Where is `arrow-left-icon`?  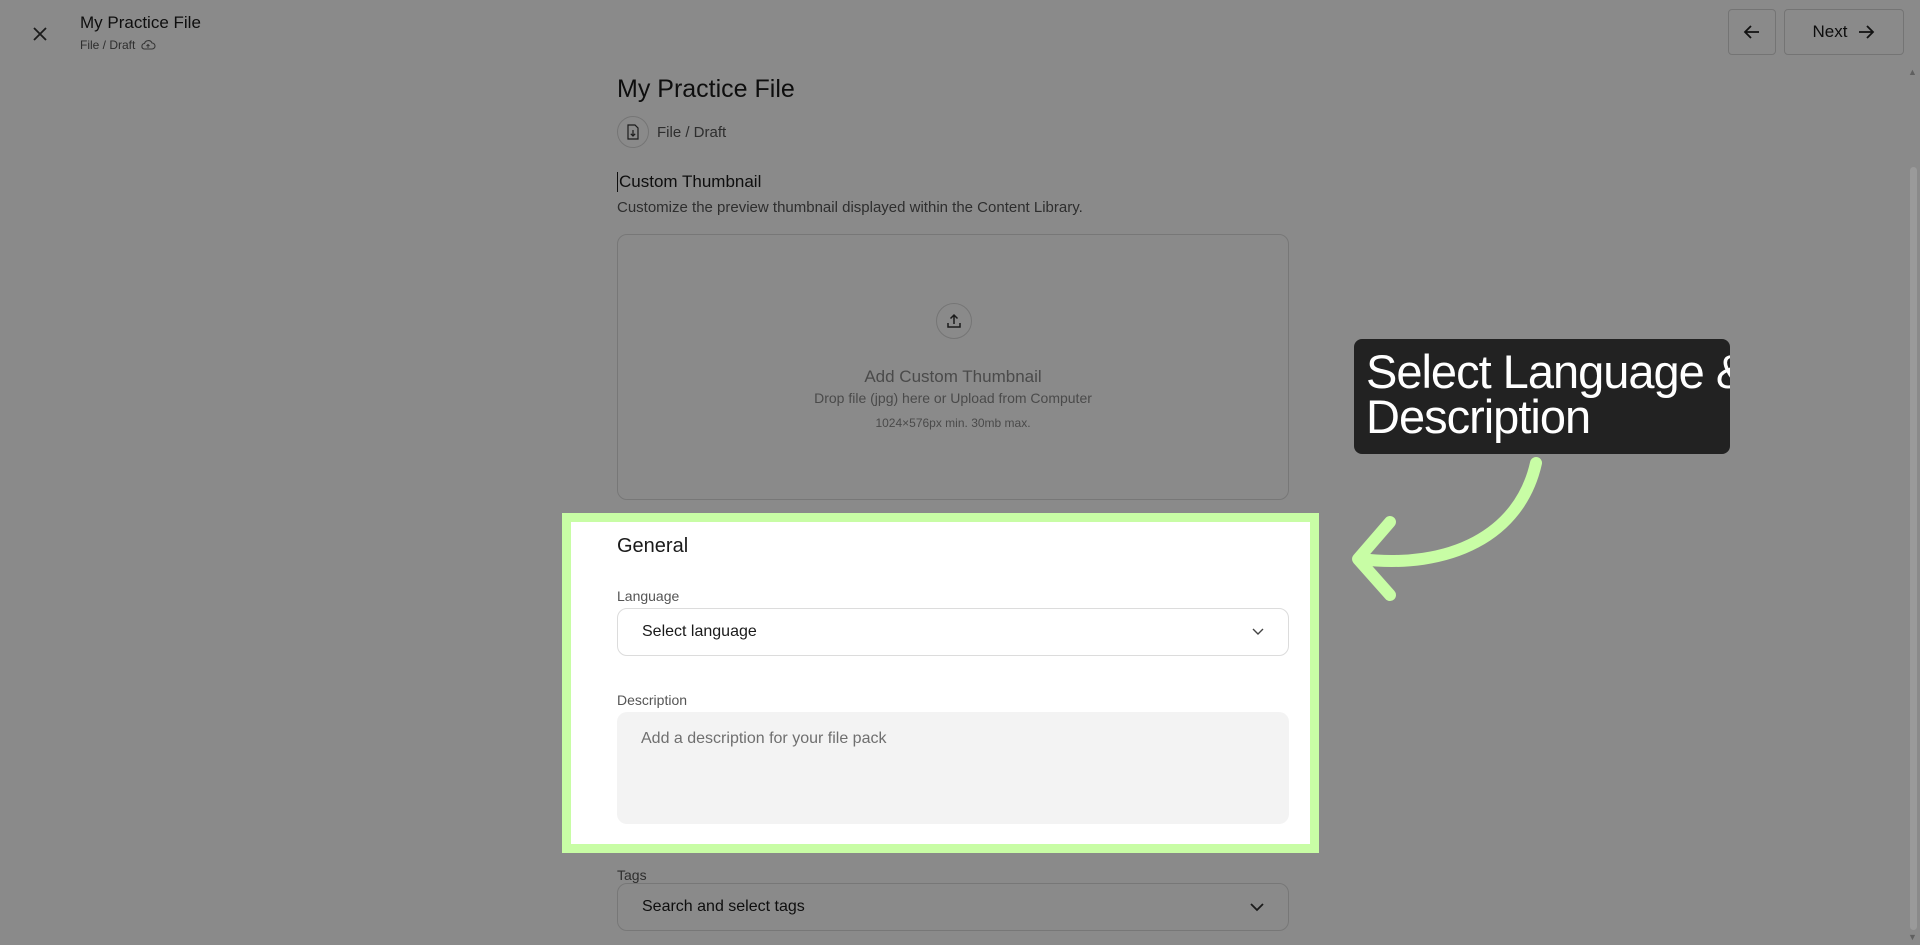
arrow-left-icon is located at coordinates (1751, 32).